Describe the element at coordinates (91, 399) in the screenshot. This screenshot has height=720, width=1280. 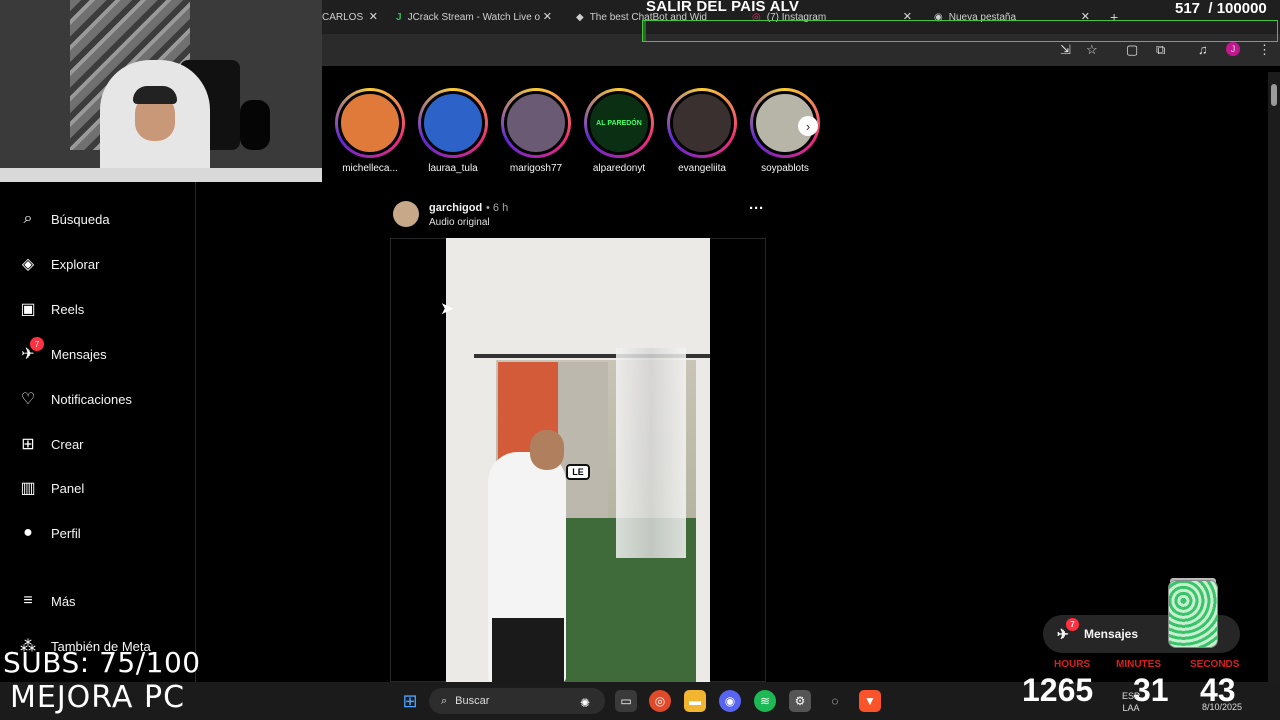
I see `sidebar-item-label: Notificaciones` at that location.